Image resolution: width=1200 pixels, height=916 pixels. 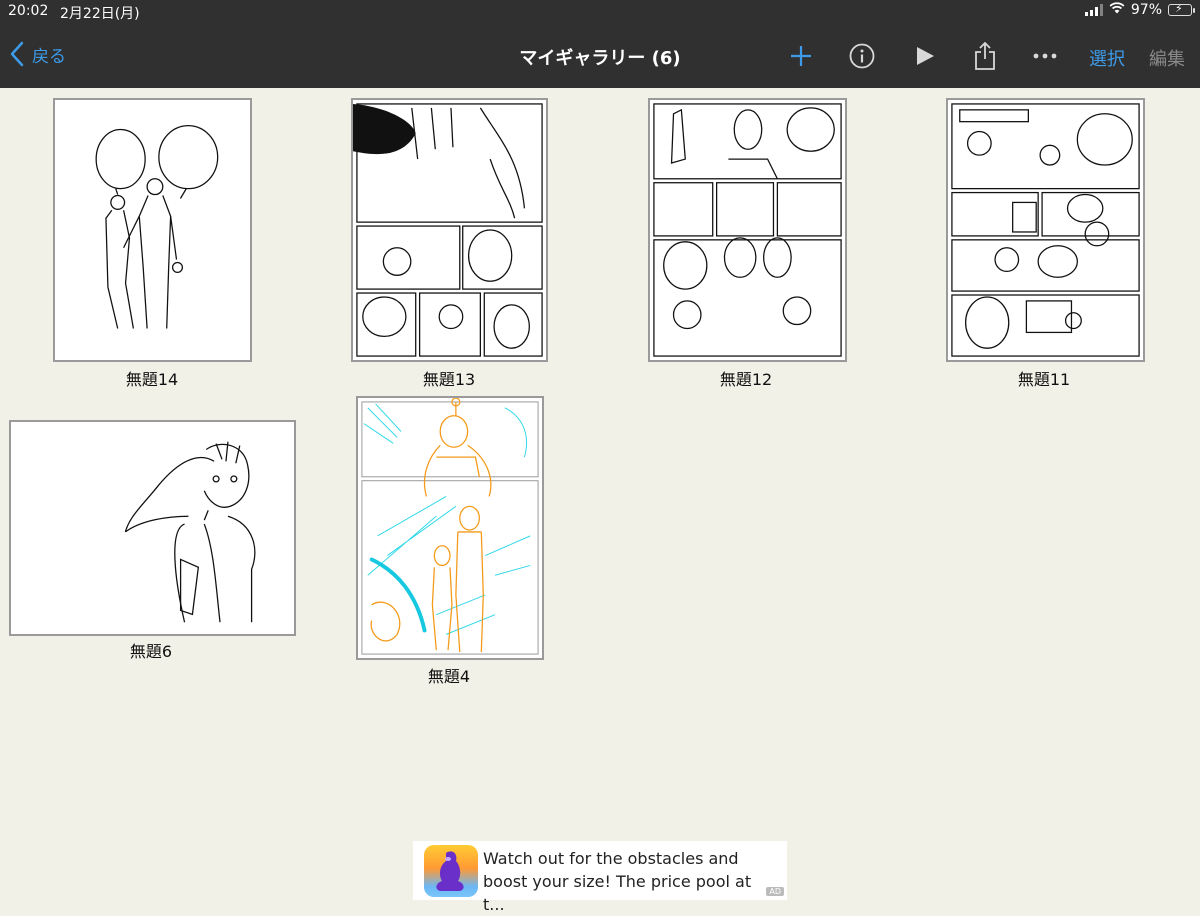 I want to click on back-button: 戻る, so click(x=38, y=54).